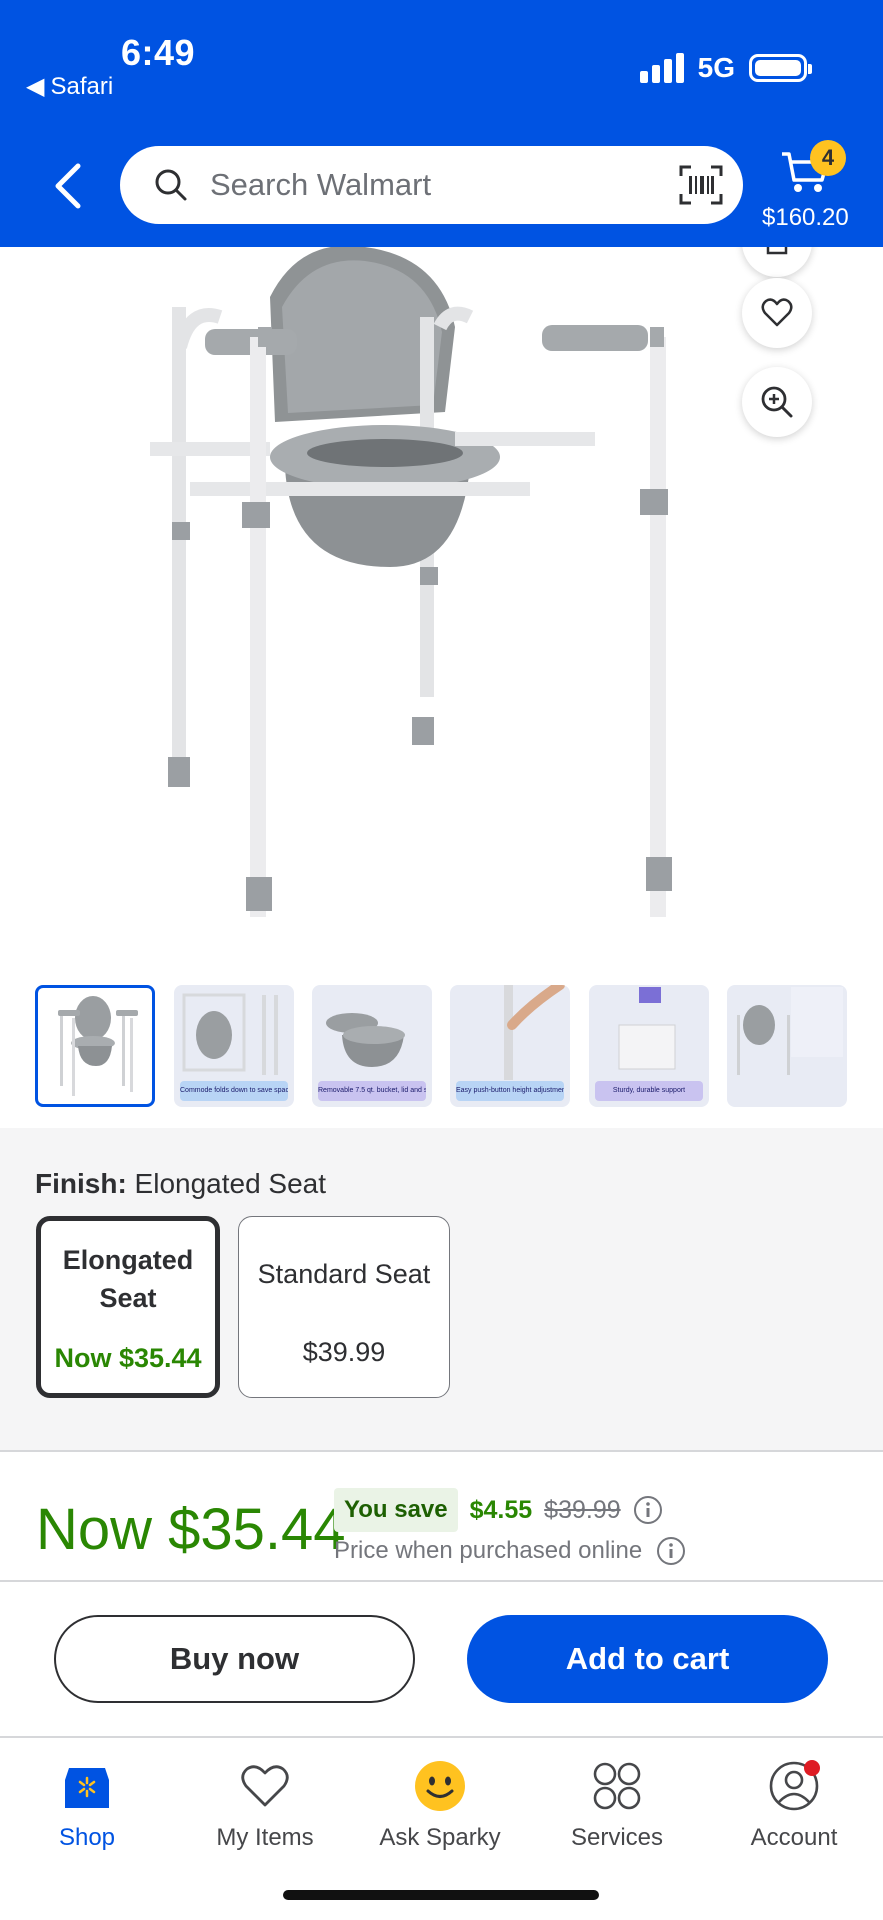  Describe the element at coordinates (647, 1028) in the screenshot. I see `thumbnail-support-image` at that location.